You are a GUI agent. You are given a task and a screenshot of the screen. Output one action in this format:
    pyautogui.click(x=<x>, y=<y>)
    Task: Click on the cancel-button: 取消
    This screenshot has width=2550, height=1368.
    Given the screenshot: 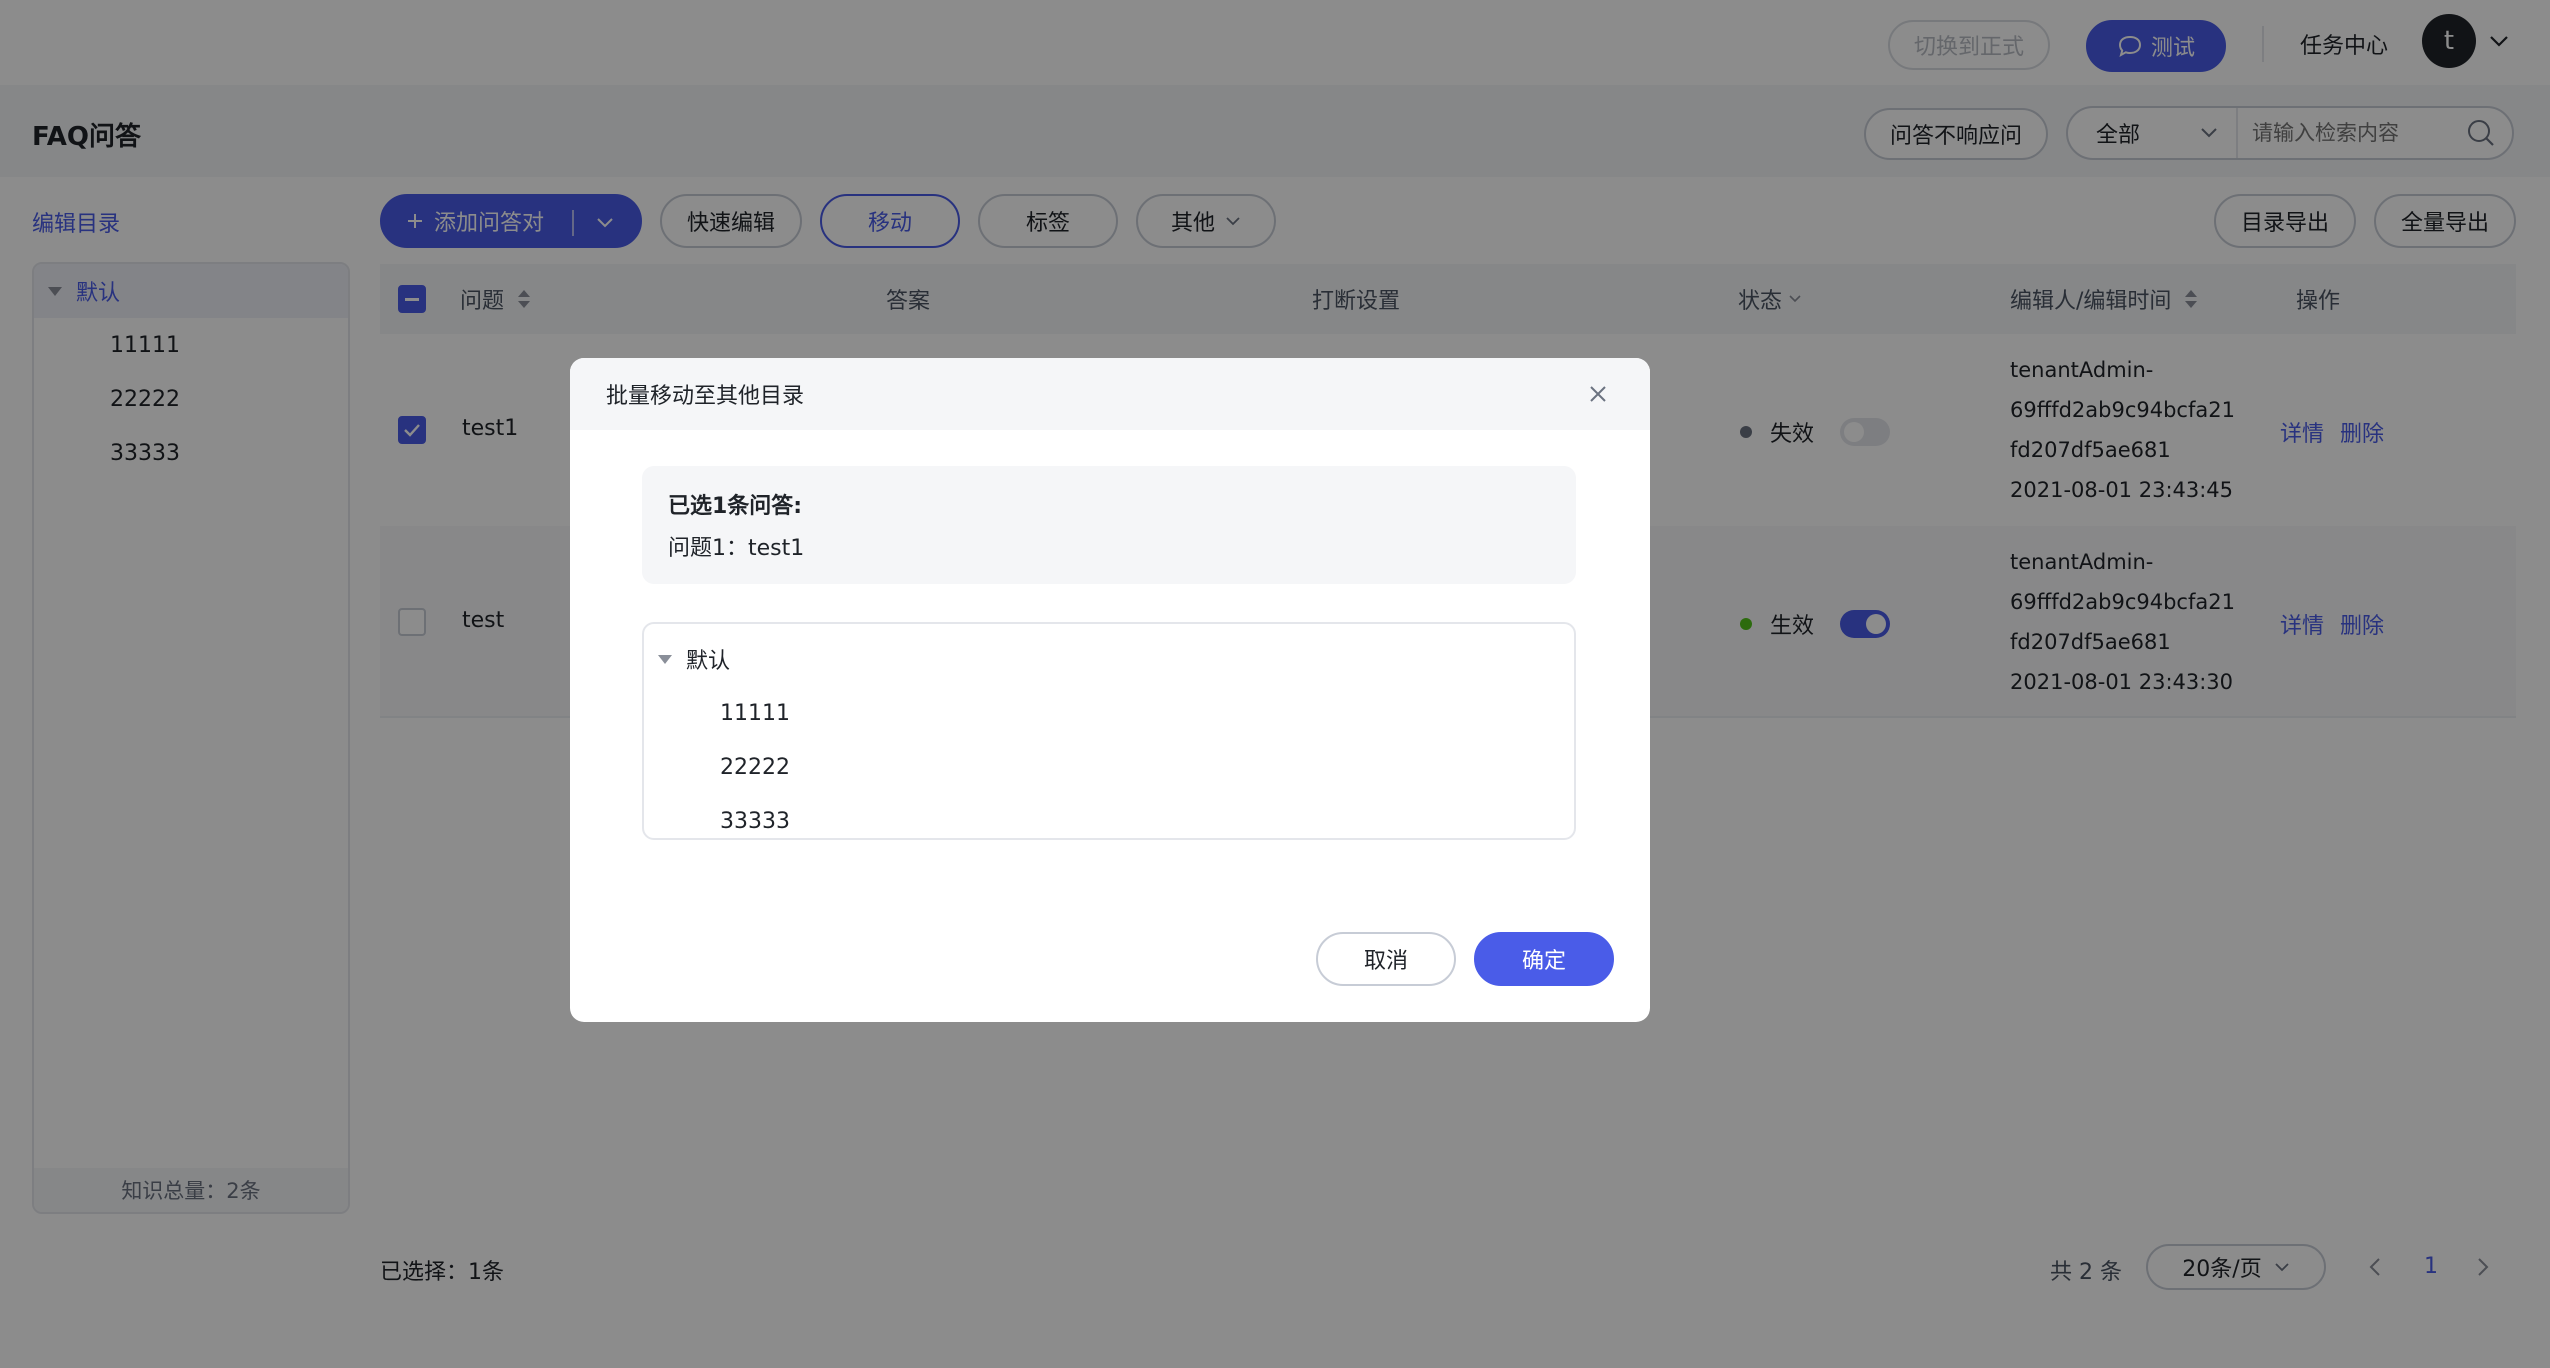 What is the action you would take?
    pyautogui.click(x=1386, y=959)
    